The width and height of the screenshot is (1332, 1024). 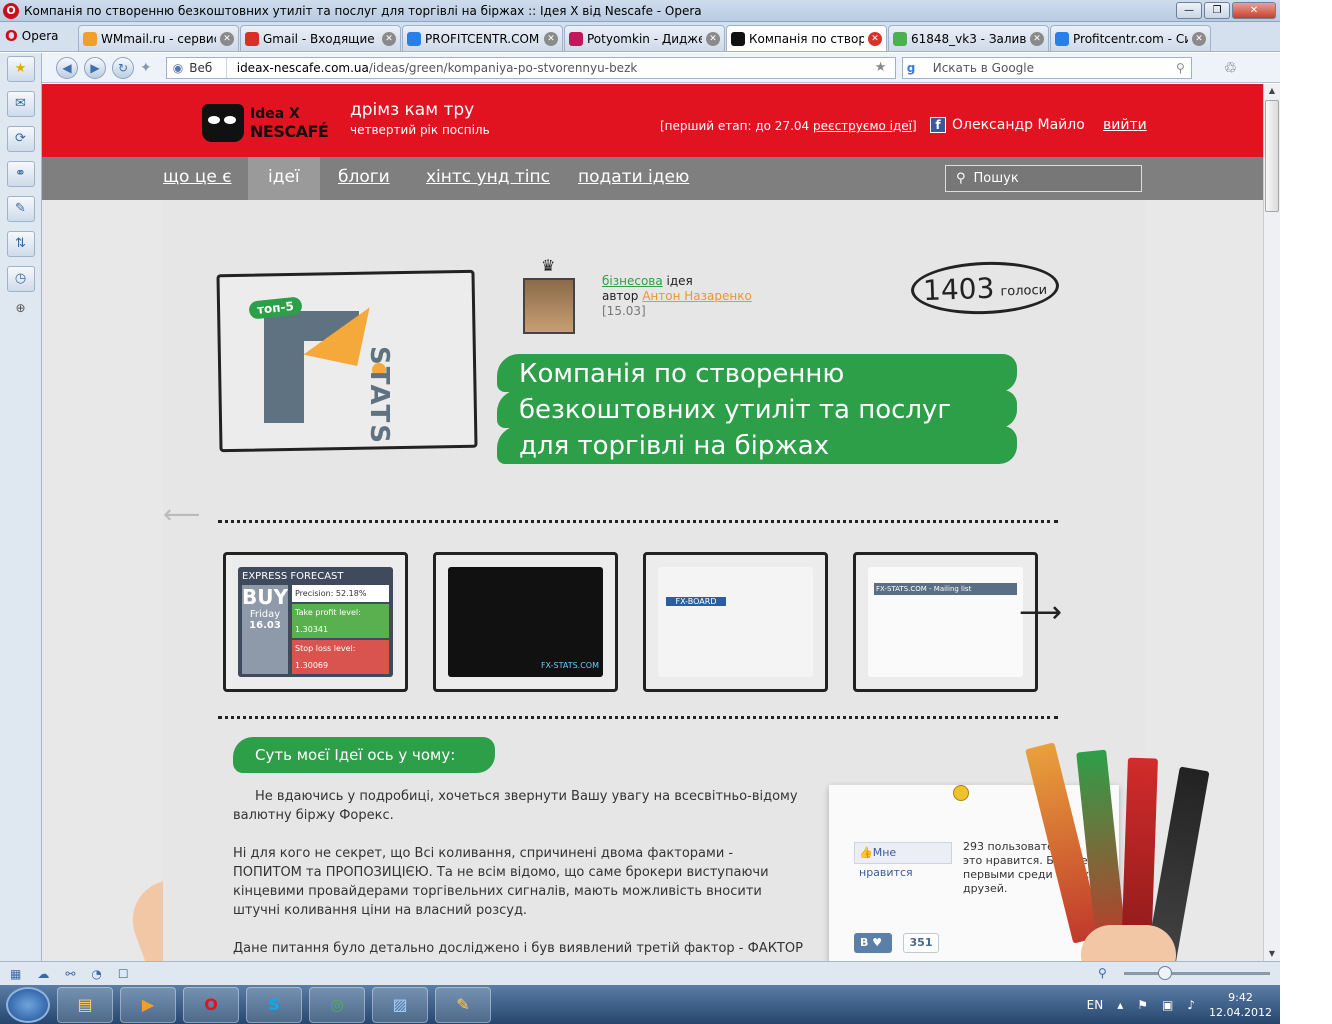 What do you see at coordinates (67, 67) in the screenshot?
I see `back-arrow-icon: ◀` at bounding box center [67, 67].